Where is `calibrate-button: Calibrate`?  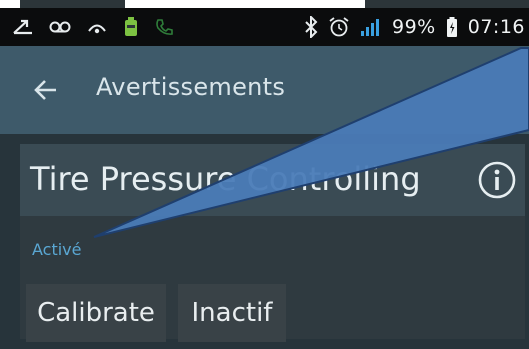 calibrate-button: Calibrate is located at coordinates (96, 313).